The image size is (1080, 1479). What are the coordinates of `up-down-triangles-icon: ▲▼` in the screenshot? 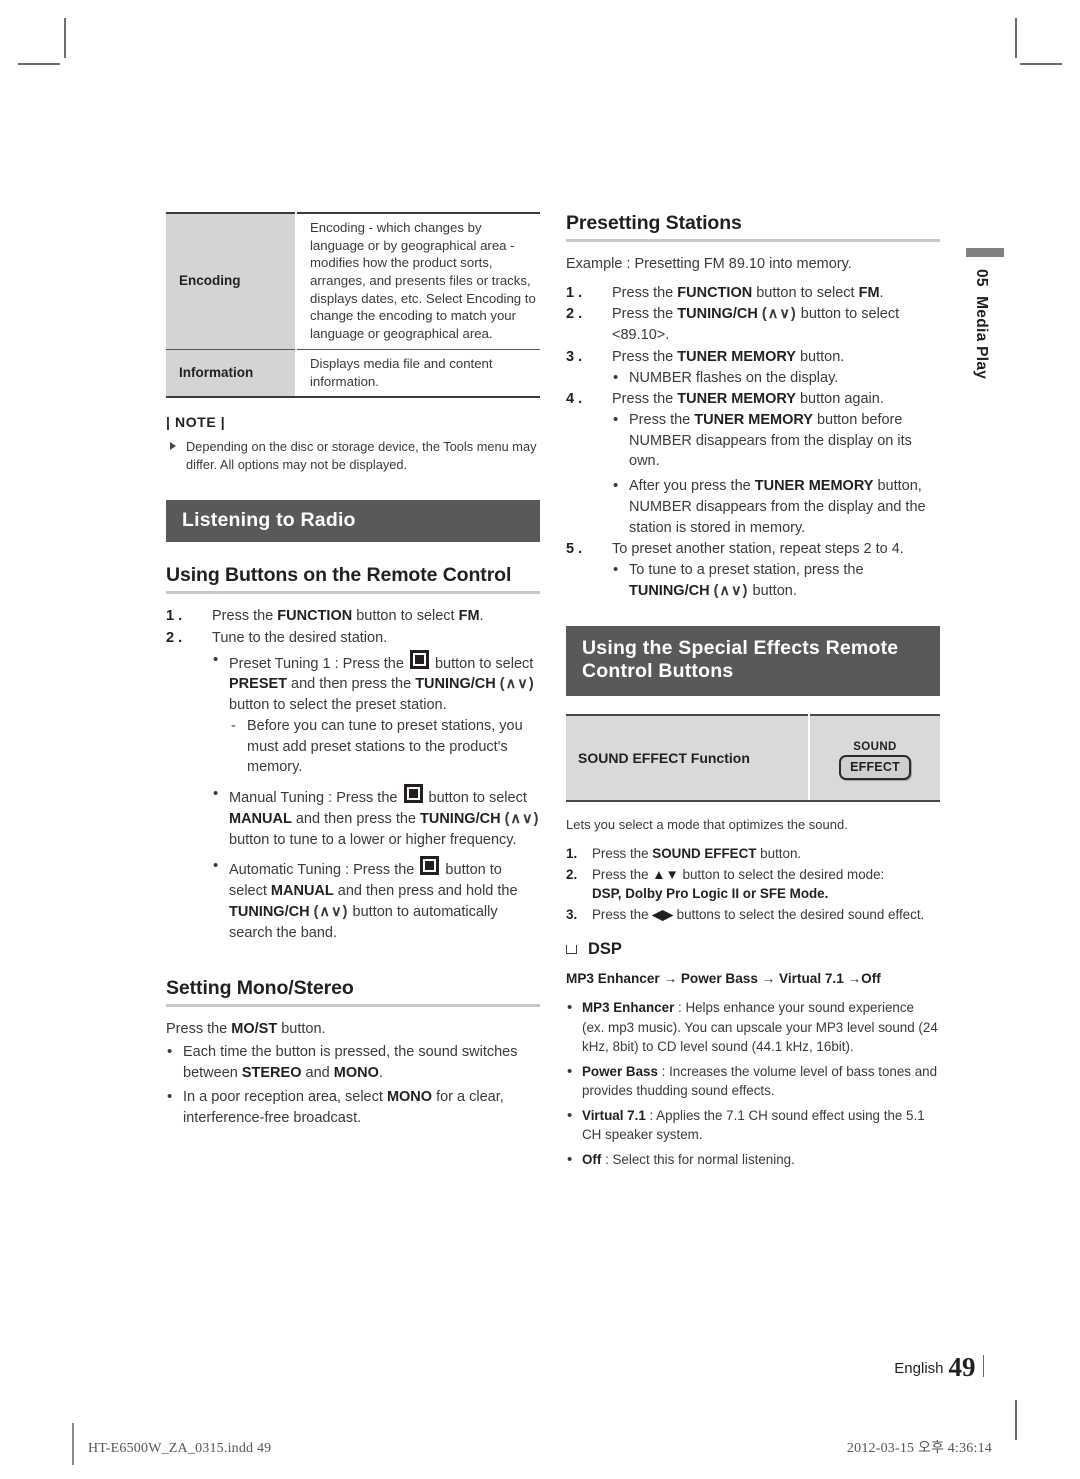 It's located at (665, 874).